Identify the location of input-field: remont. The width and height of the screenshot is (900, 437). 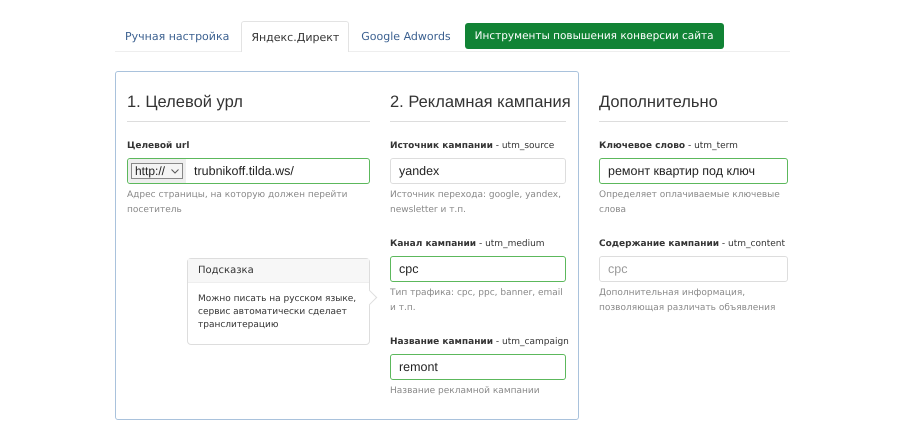
(478, 367).